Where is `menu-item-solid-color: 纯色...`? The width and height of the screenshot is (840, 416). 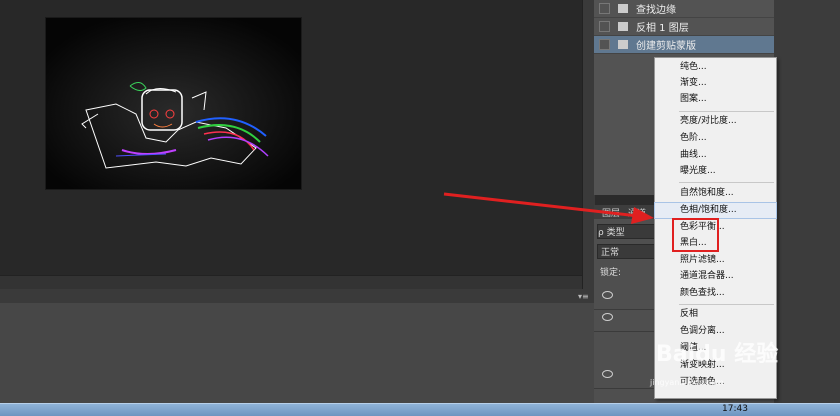 menu-item-solid-color: 纯色... is located at coordinates (715, 67).